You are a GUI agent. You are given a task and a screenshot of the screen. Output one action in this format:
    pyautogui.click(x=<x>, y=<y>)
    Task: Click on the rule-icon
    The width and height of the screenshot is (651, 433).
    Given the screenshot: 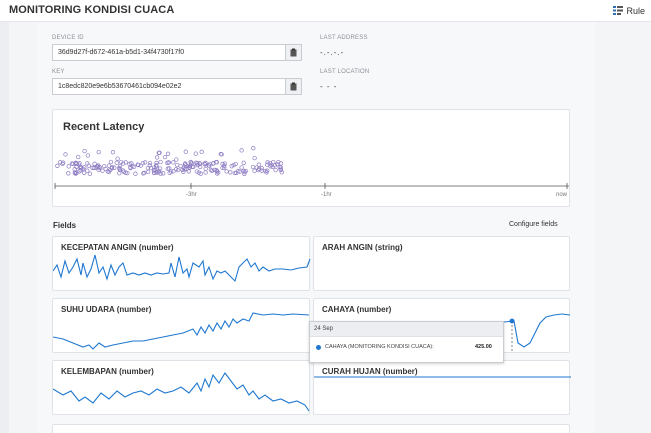 What is the action you would take?
    pyautogui.click(x=618, y=10)
    